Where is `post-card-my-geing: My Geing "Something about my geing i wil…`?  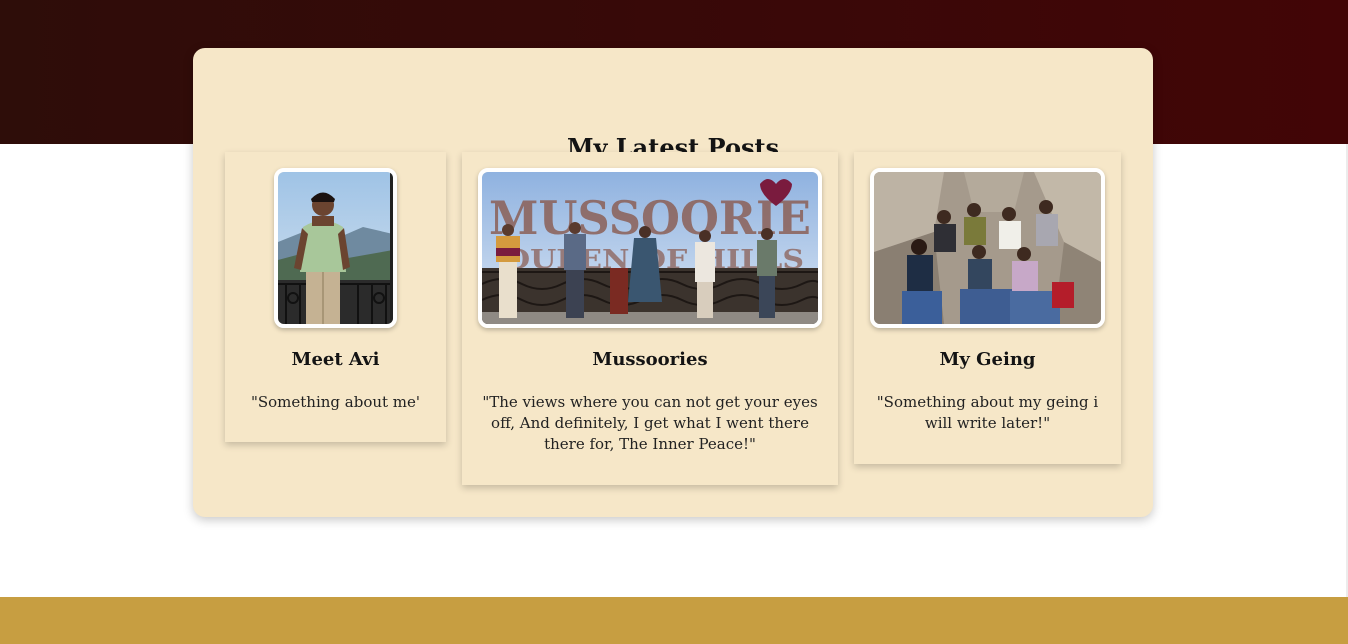 post-card-my-geing: My Geing "Something about my geing i wil… is located at coordinates (987, 308).